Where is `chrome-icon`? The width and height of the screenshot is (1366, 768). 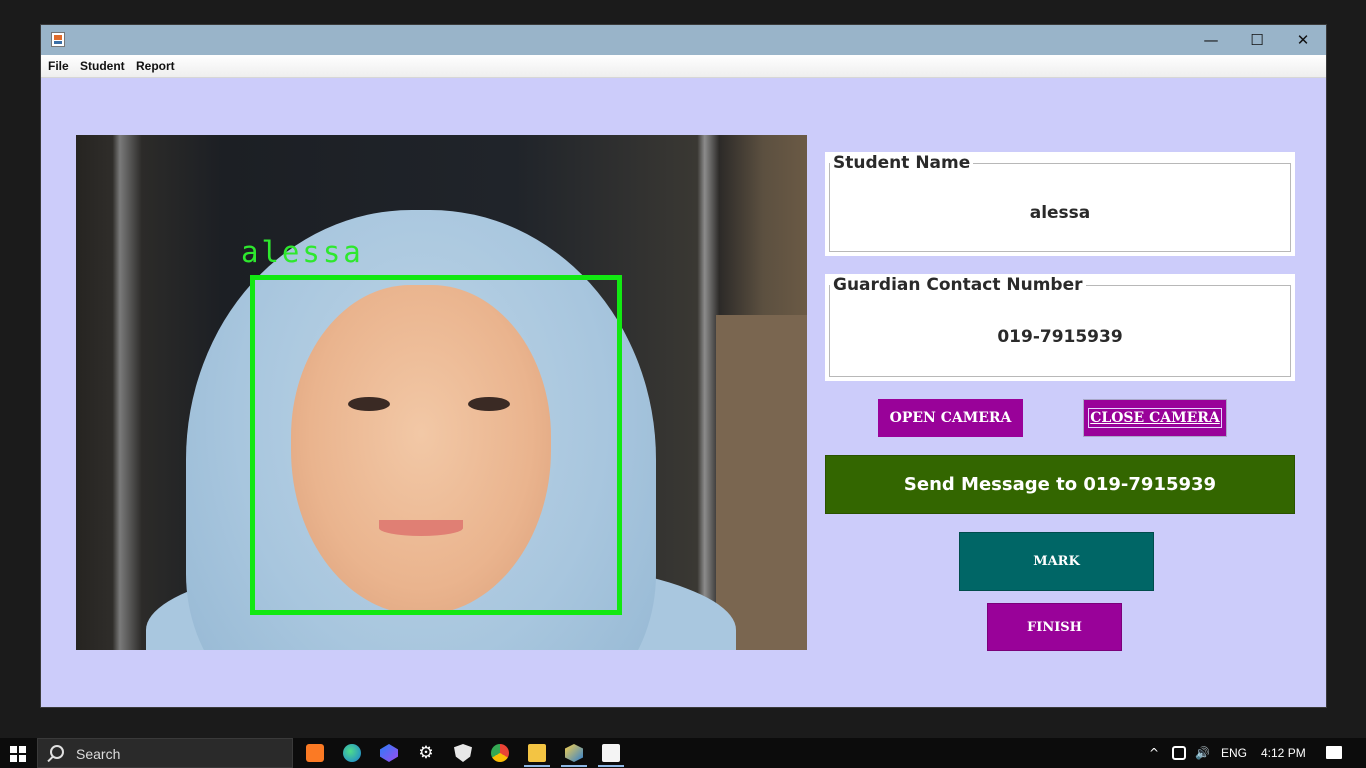
chrome-icon is located at coordinates (500, 753).